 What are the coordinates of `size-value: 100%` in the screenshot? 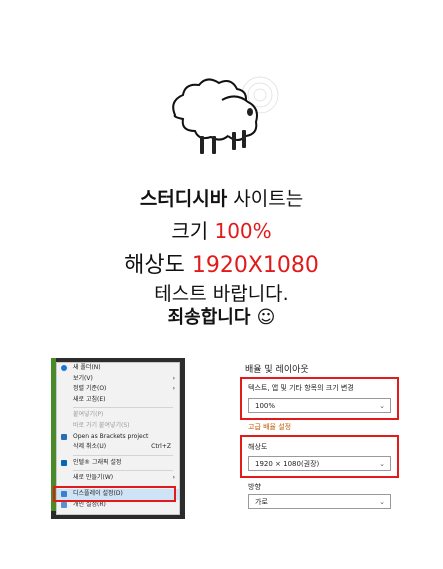 It's located at (243, 231).